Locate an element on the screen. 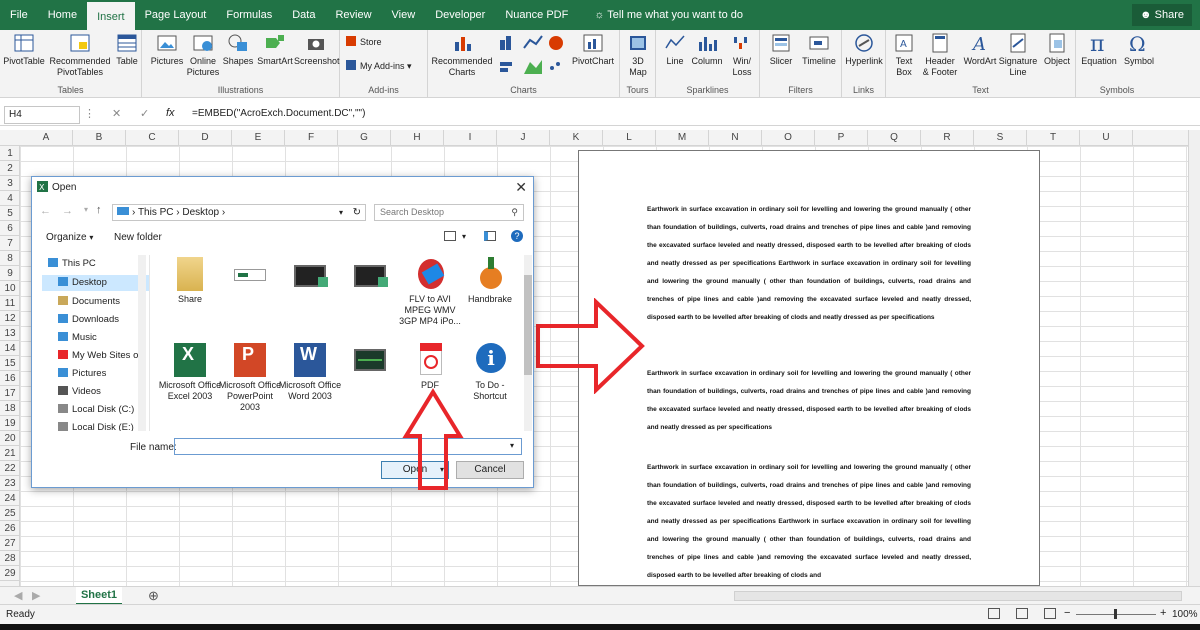 This screenshot has height=630, width=1200. column-header: C is located at coordinates (152, 138).